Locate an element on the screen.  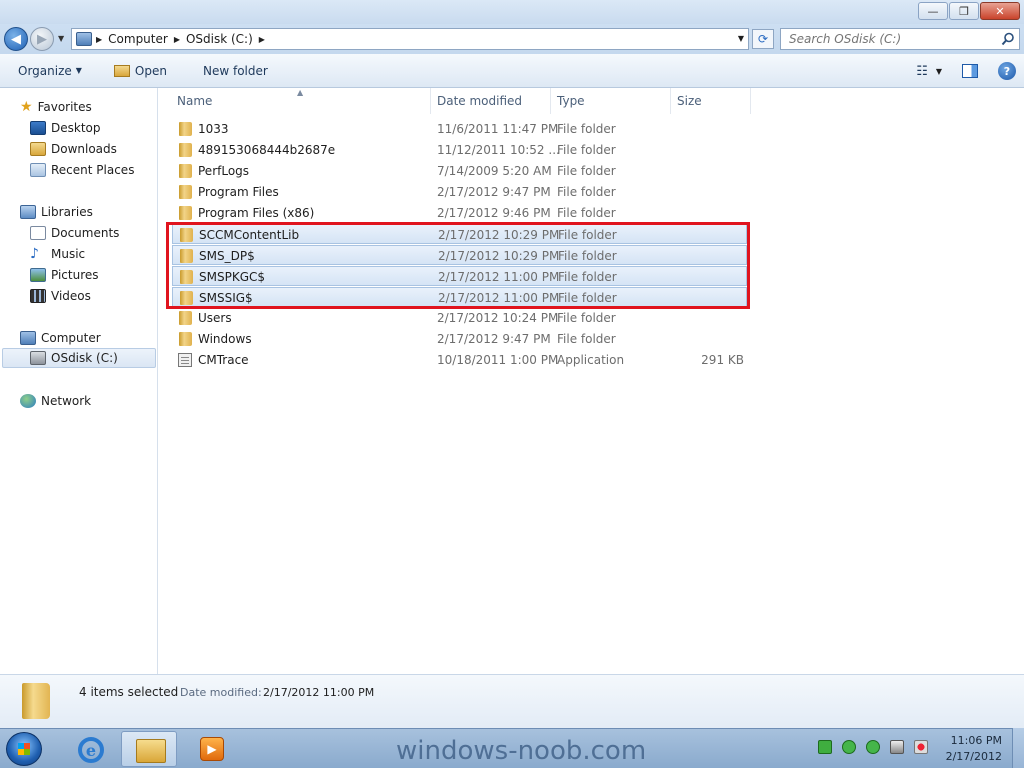
file-date-modified: 2/17/2012 9:47 PM is located at coordinates (494, 339).